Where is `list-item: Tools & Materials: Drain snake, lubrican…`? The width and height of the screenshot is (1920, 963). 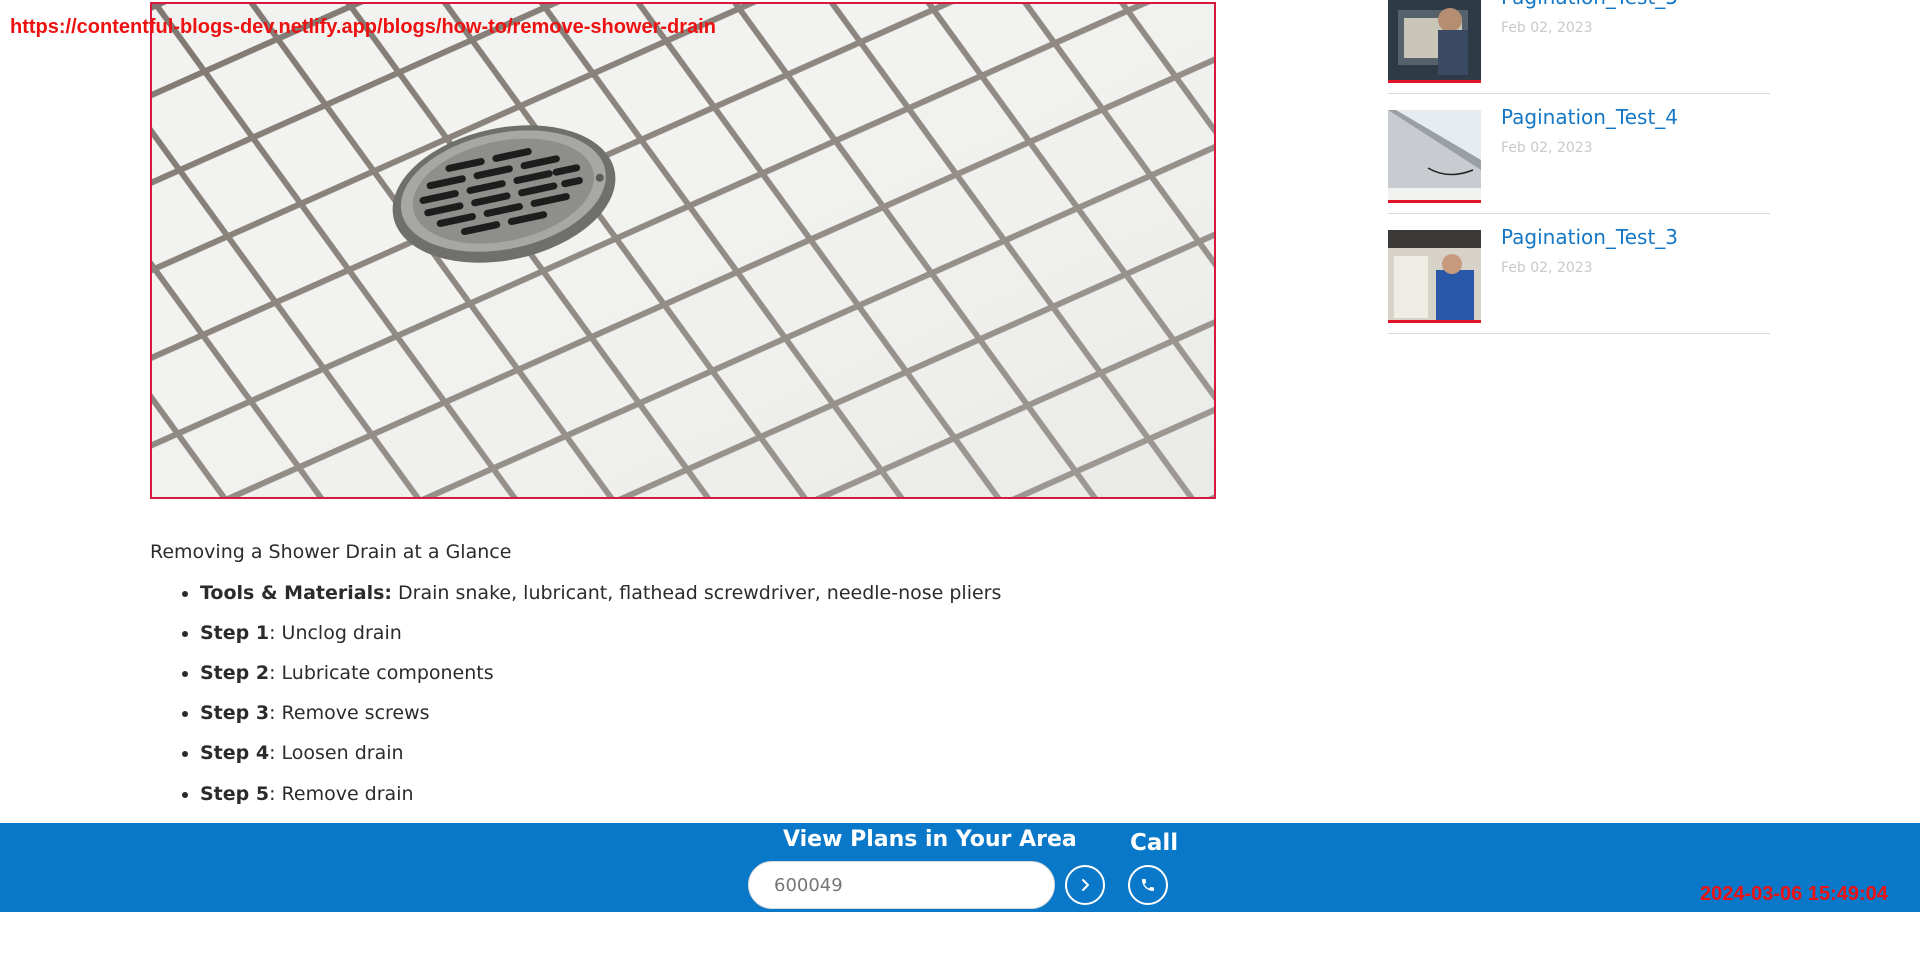 list-item: Tools & Materials: Drain snake, lubrican… is located at coordinates (705, 593).